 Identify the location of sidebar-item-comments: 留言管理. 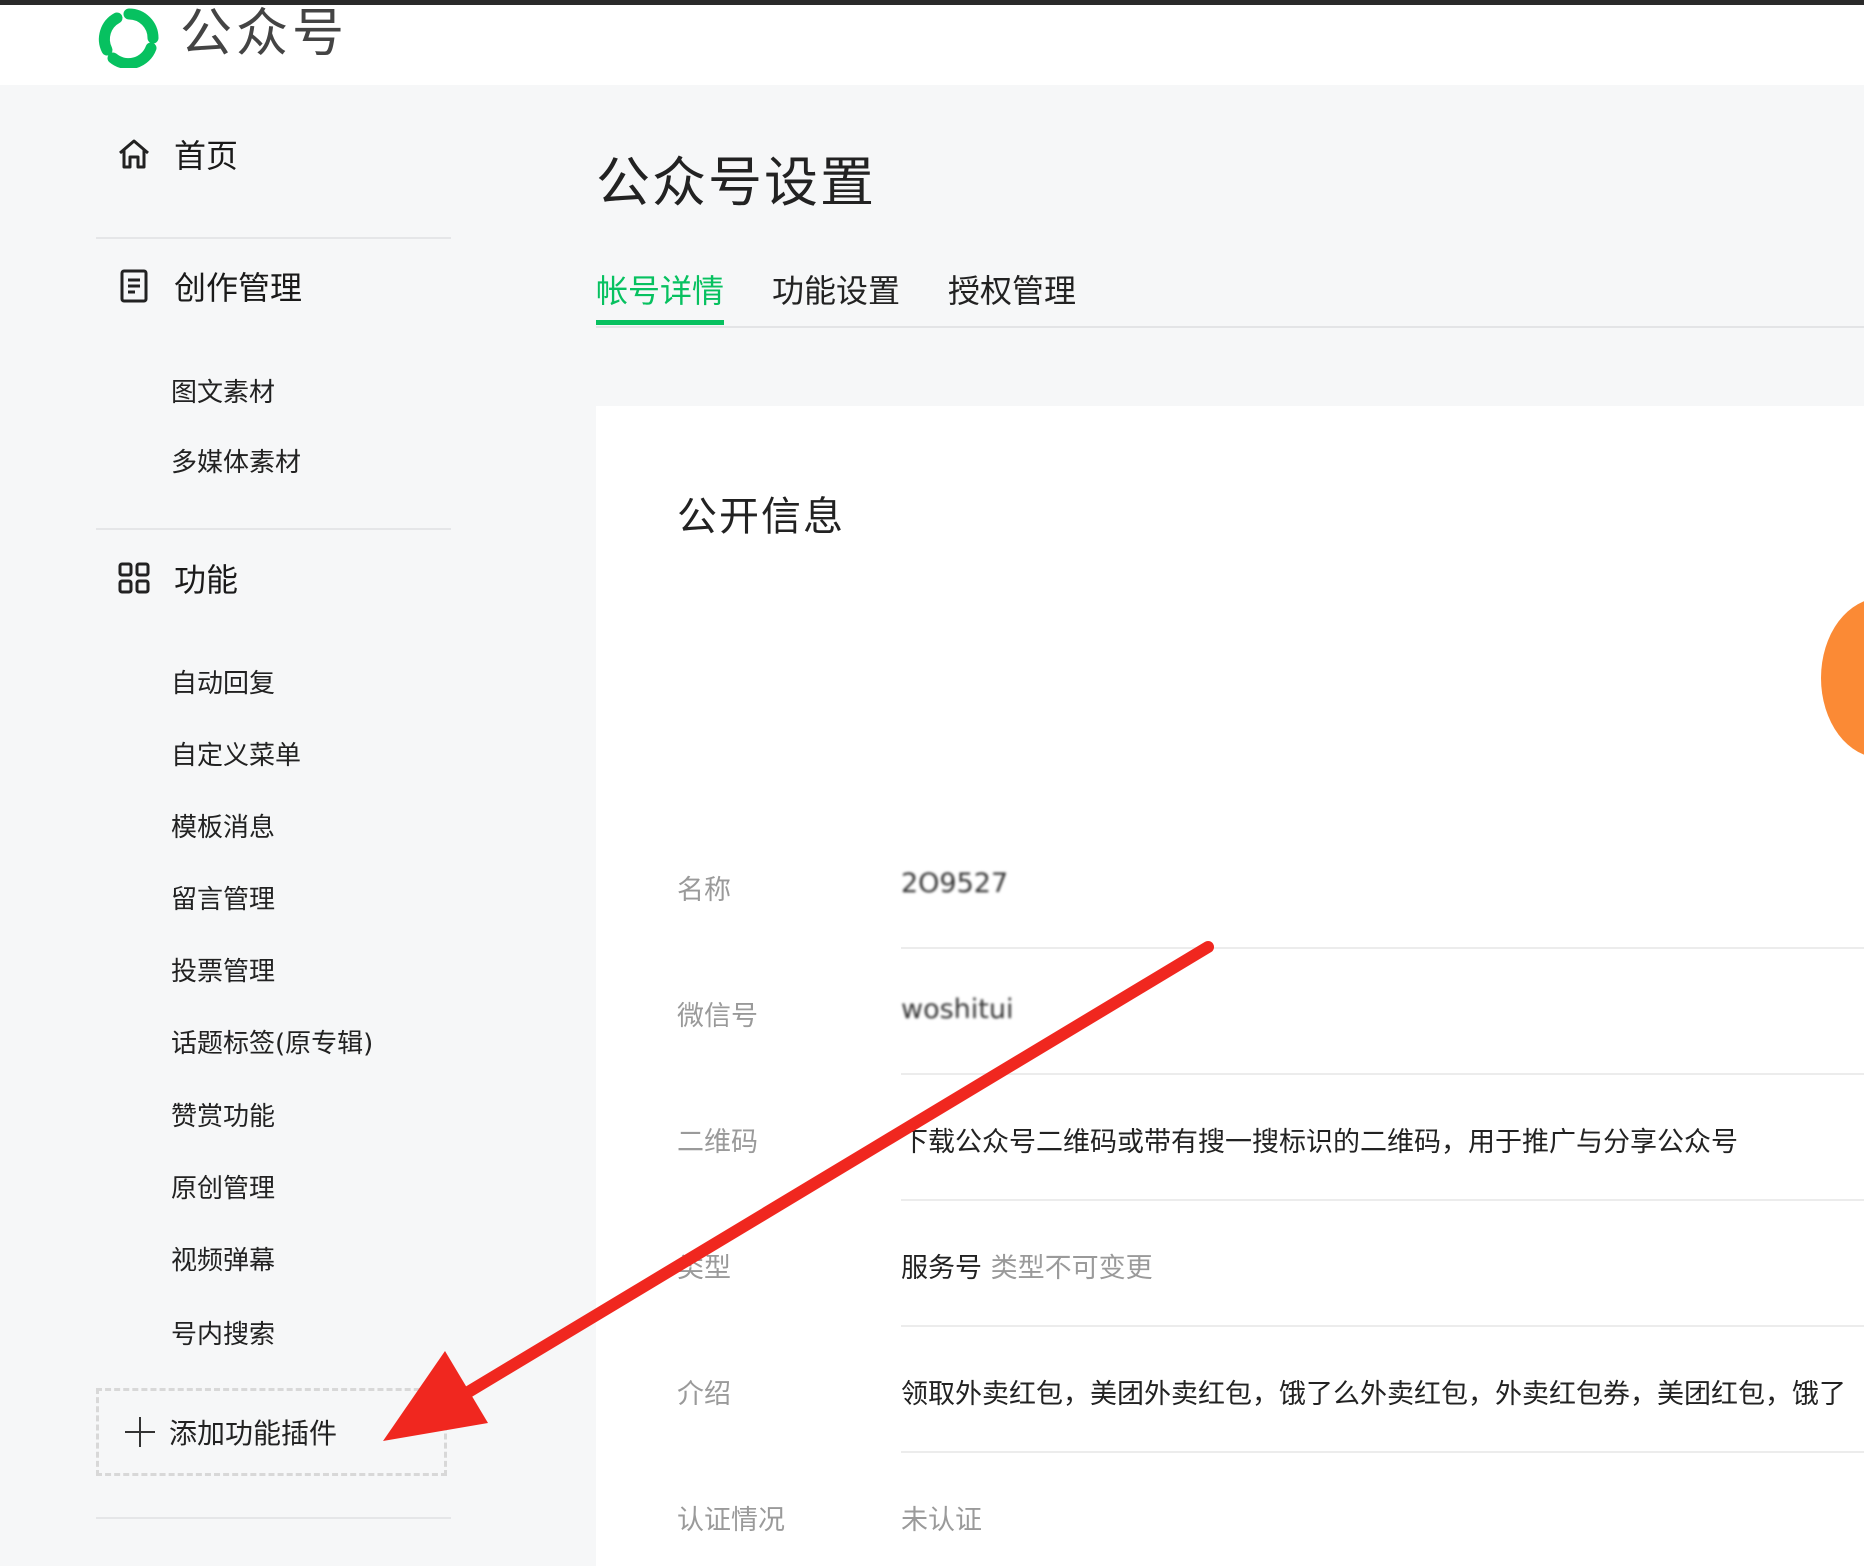
(223, 897).